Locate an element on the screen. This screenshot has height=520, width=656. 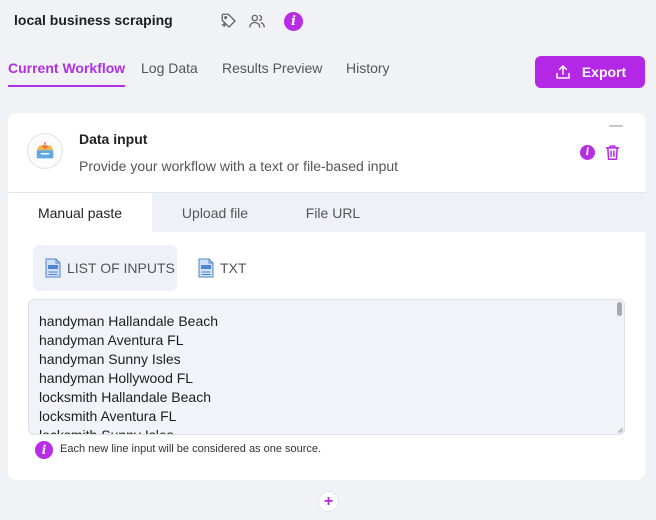
input-line: locksmith Aventura FL is located at coordinates (108, 416).